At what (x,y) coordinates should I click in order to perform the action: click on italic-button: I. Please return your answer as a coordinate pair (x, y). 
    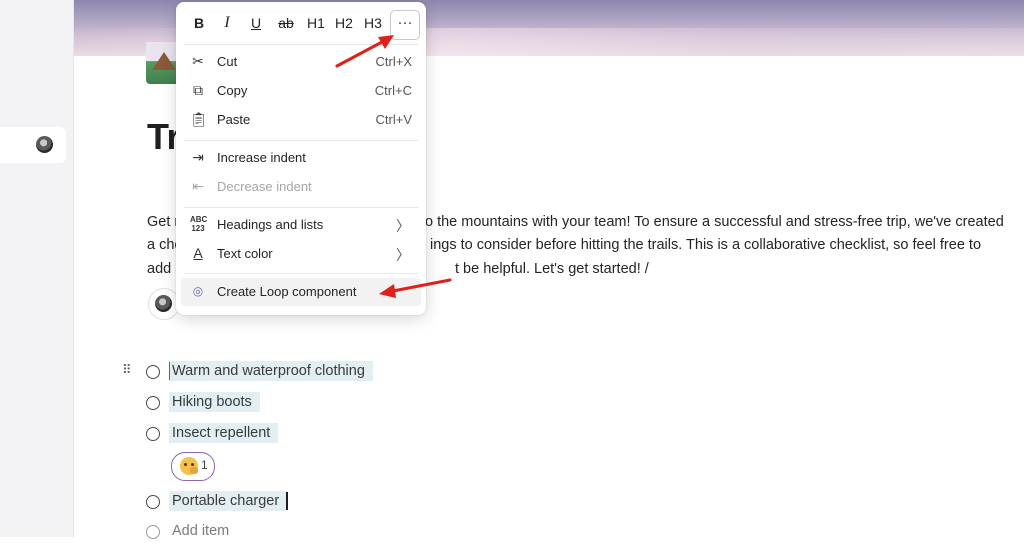
    Looking at the image, I should click on (227, 23).